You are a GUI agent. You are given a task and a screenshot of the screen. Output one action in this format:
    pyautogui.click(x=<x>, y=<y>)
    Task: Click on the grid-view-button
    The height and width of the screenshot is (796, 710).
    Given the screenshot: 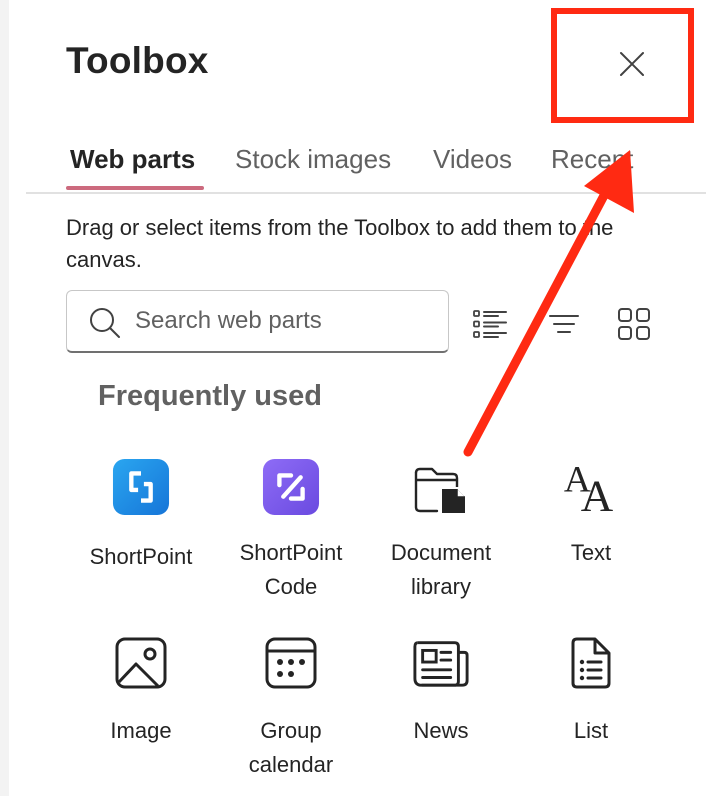 What is the action you would take?
    pyautogui.click(x=634, y=324)
    